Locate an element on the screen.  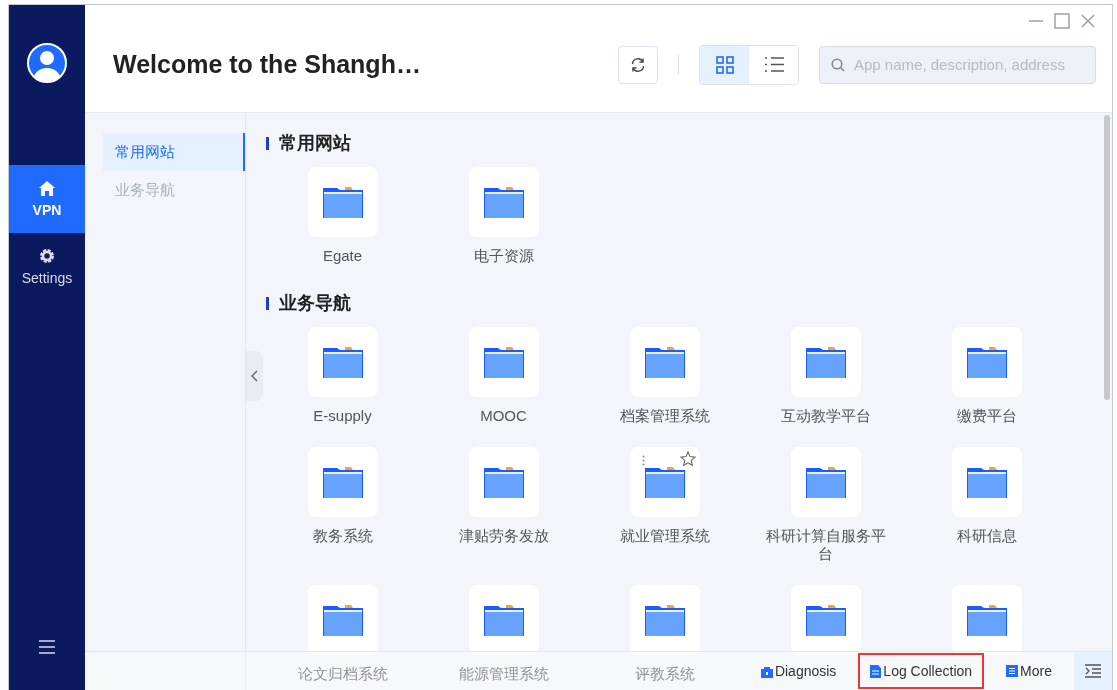
search-field: App name, description, address is located at coordinates (957, 64).